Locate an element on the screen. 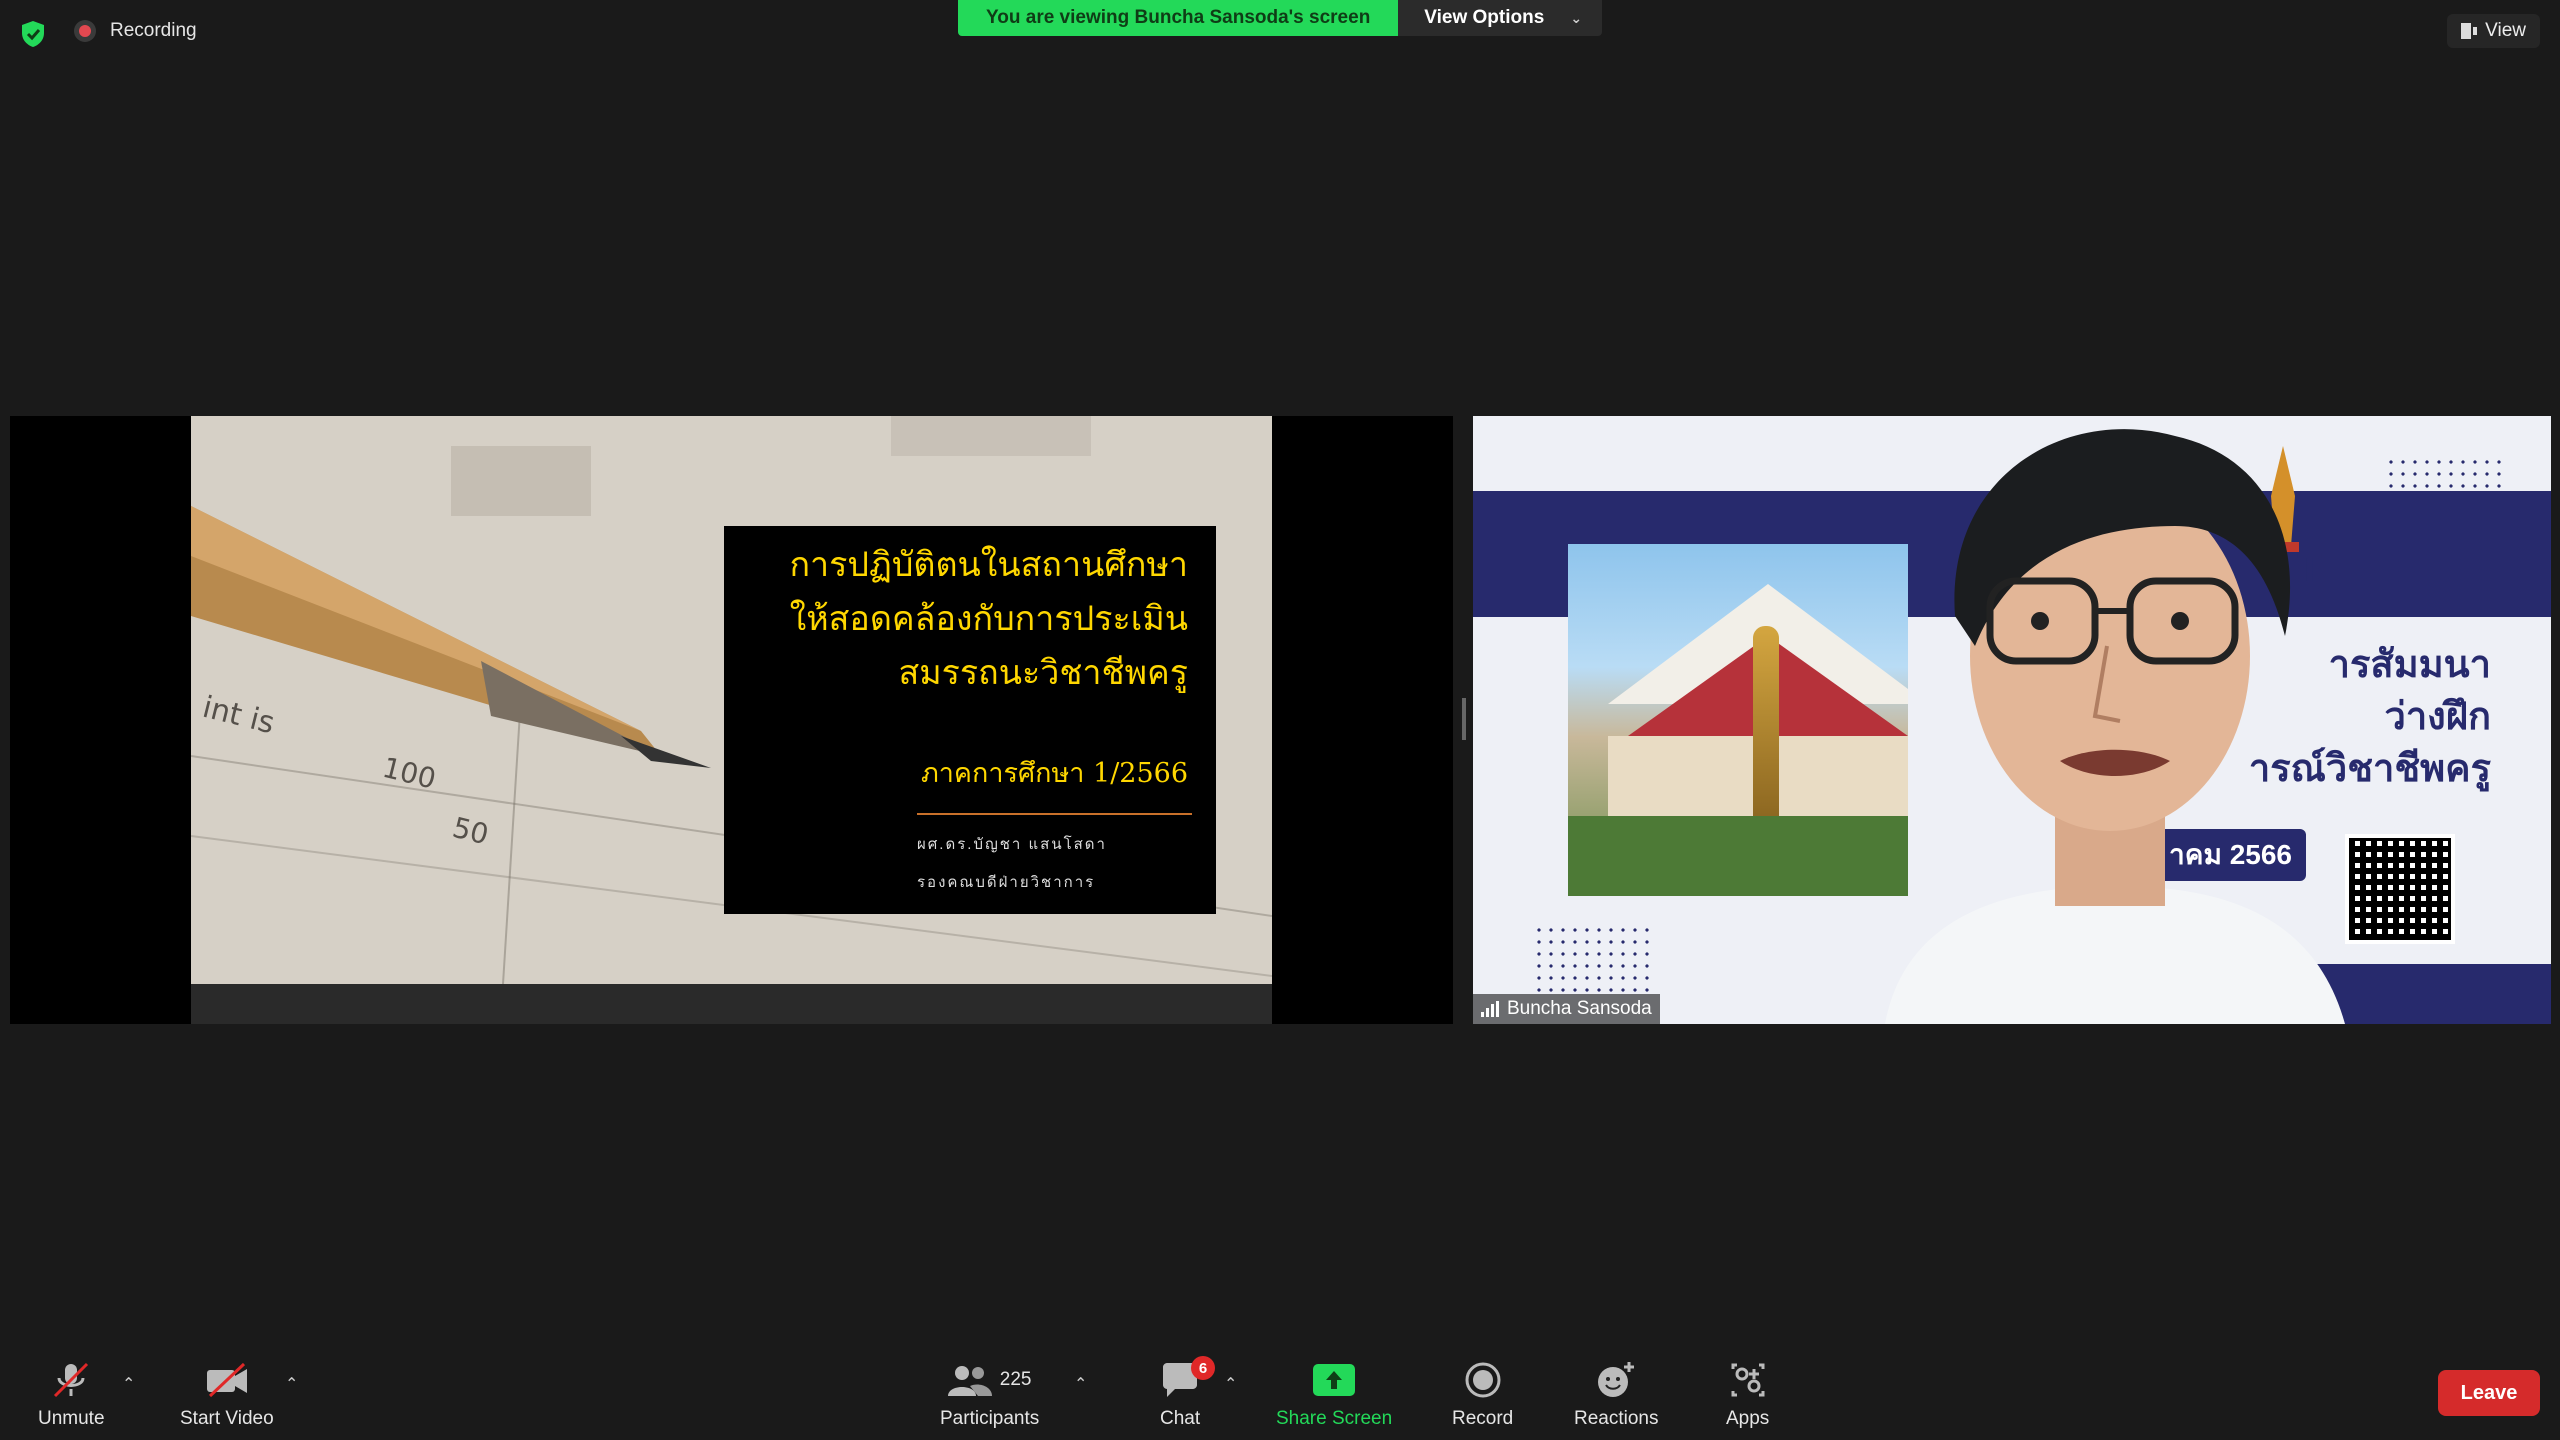  chat-label: Chat is located at coordinates (1180, 1418).